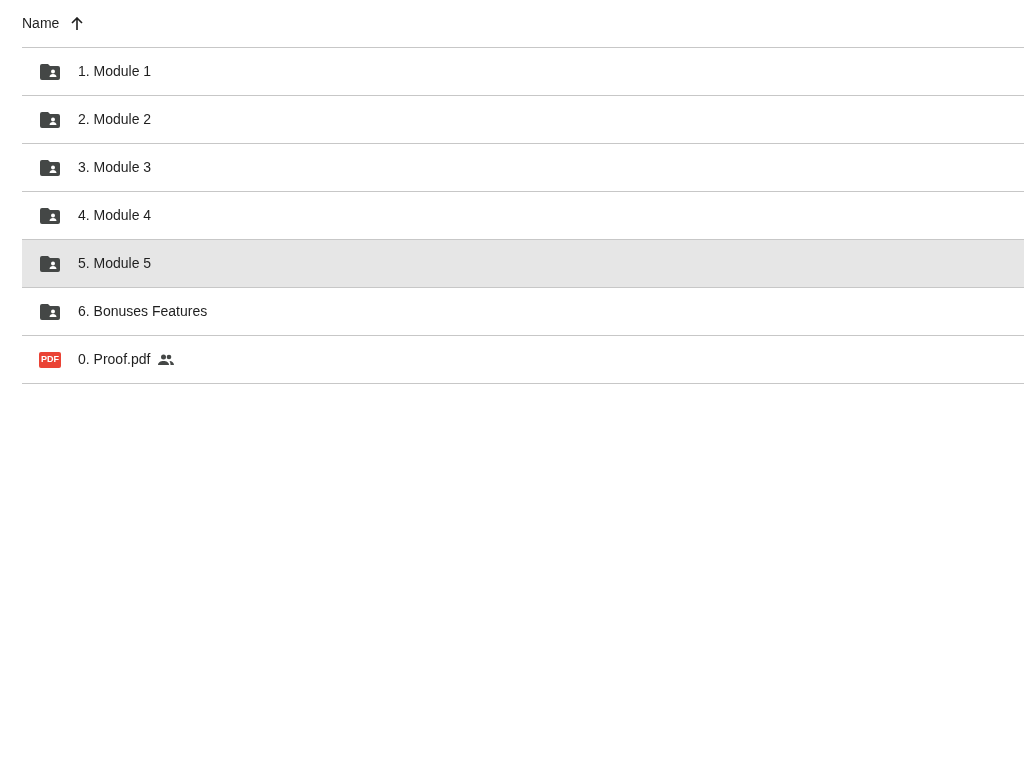 This screenshot has width=1024, height=768. What do you see at coordinates (115, 119) in the screenshot?
I see `file-name: 2. Module 2` at bounding box center [115, 119].